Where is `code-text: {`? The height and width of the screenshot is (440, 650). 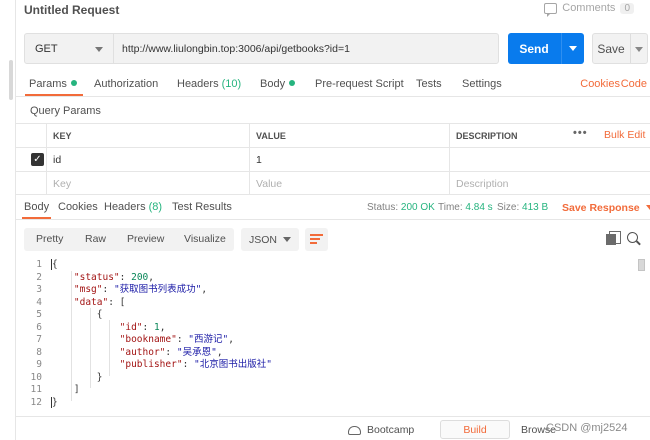
code-text: { is located at coordinates (54, 264).